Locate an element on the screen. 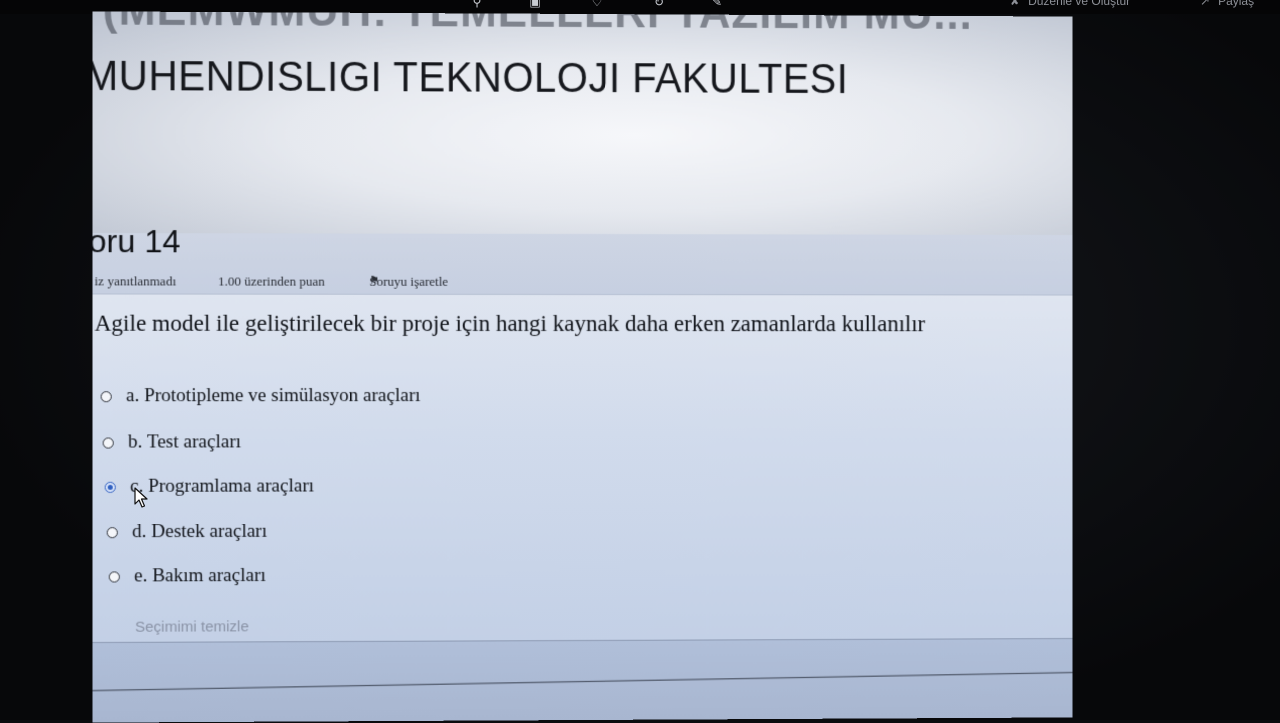 The image size is (1280, 723). option-a: a. Prototipleme ve simülasyon araçları is located at coordinates (260, 396).